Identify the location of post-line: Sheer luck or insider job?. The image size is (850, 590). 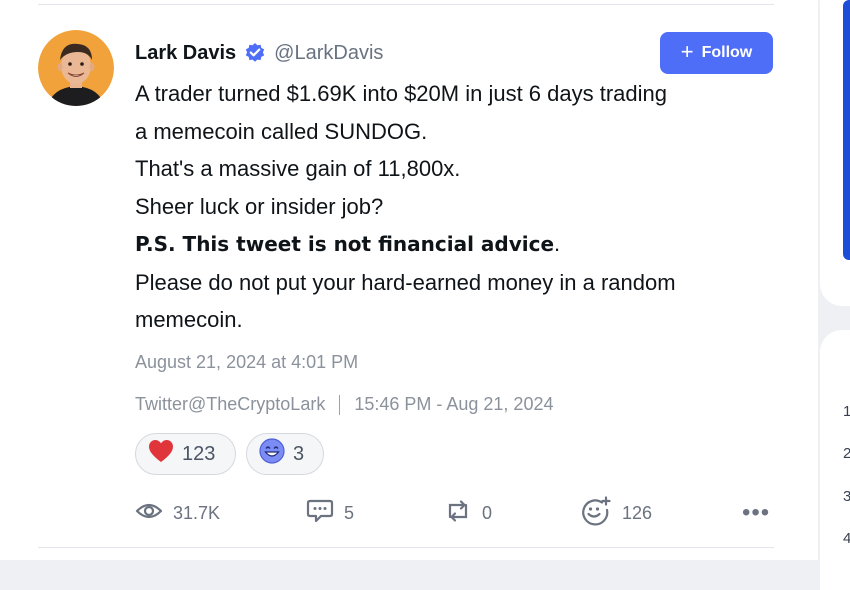
(259, 206).